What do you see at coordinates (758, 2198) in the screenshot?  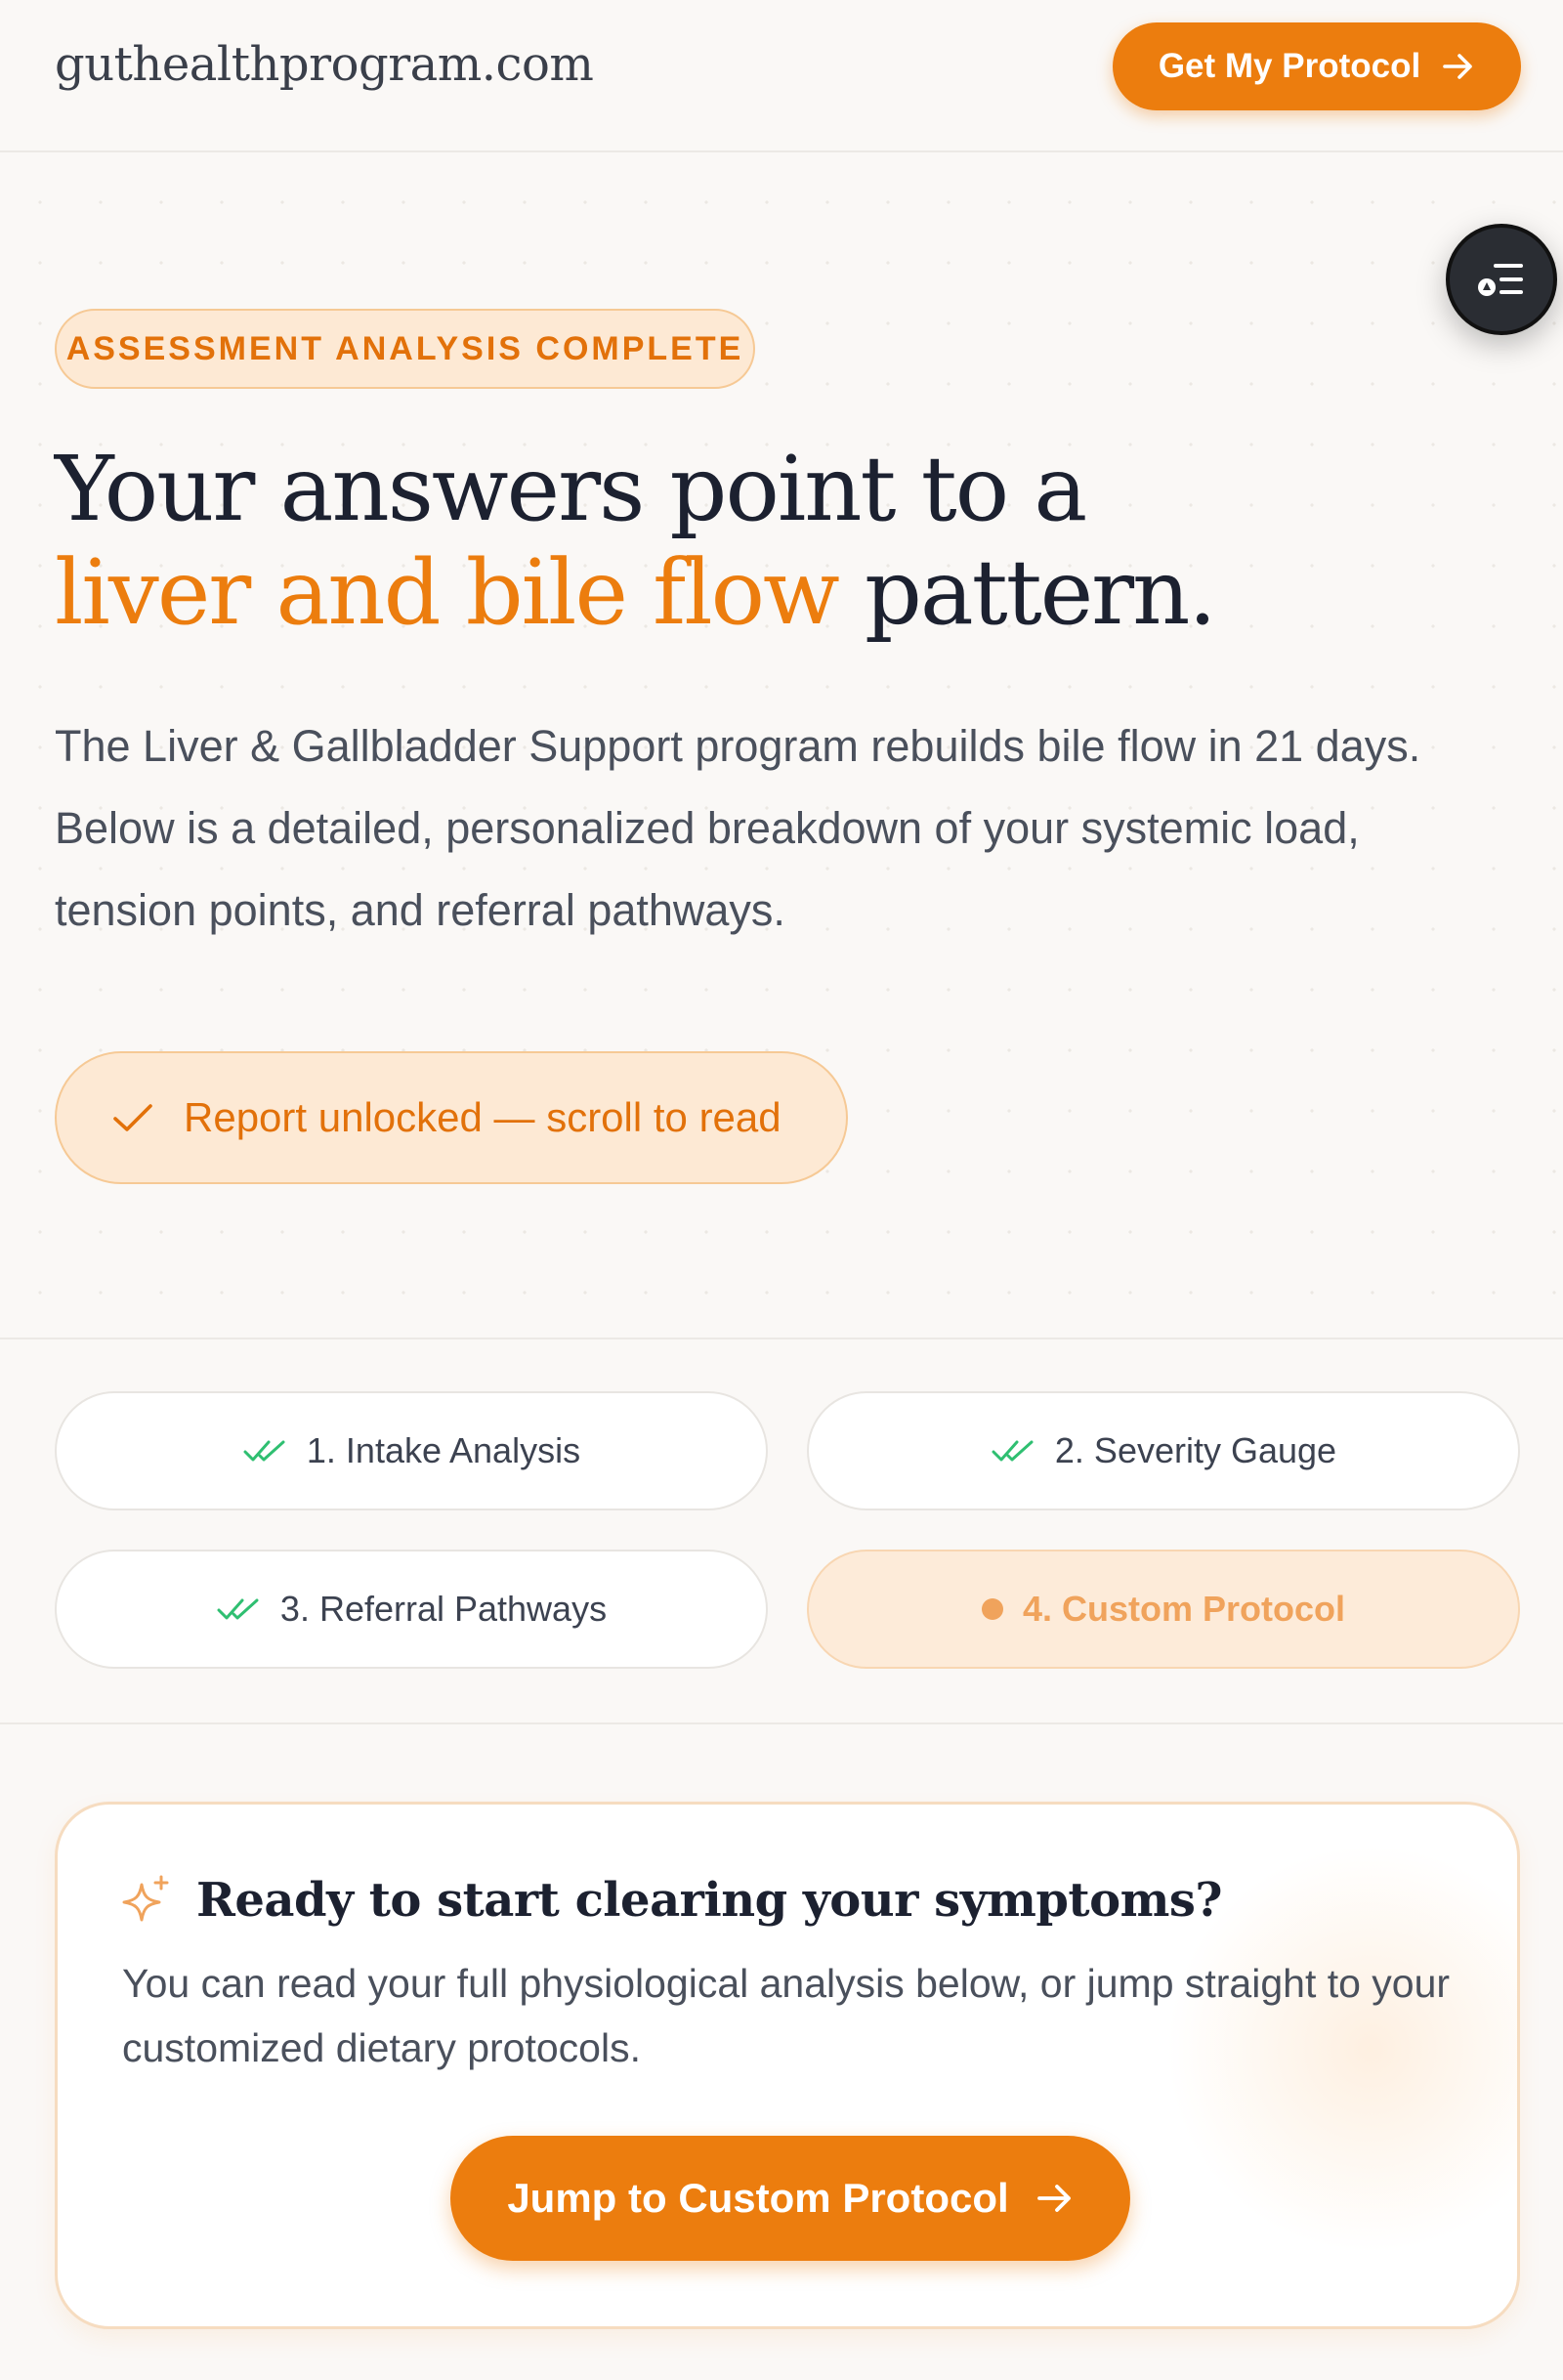 I see `jump-to-custom-protocol-label: Jump to Custom Protocol` at bounding box center [758, 2198].